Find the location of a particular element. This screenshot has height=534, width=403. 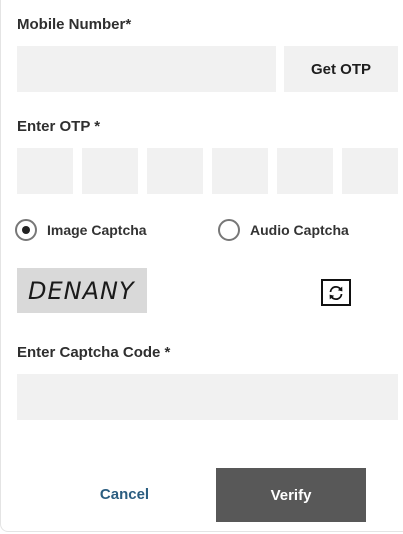

captcha-code-input is located at coordinates (207, 397).